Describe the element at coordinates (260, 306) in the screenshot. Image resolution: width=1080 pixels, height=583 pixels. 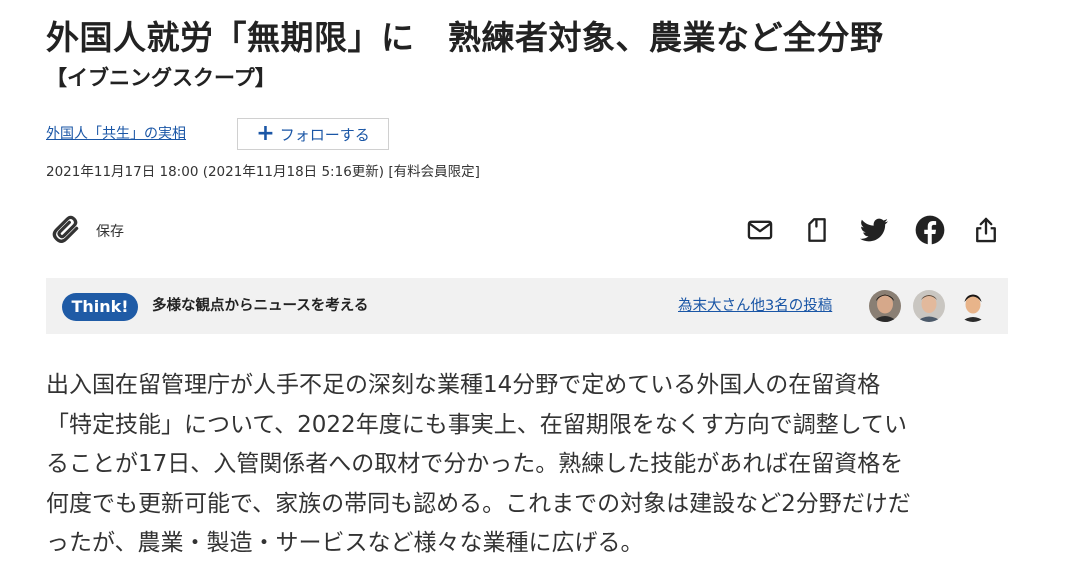
I see `think-description: 多様な観点からニュースを考える` at that location.